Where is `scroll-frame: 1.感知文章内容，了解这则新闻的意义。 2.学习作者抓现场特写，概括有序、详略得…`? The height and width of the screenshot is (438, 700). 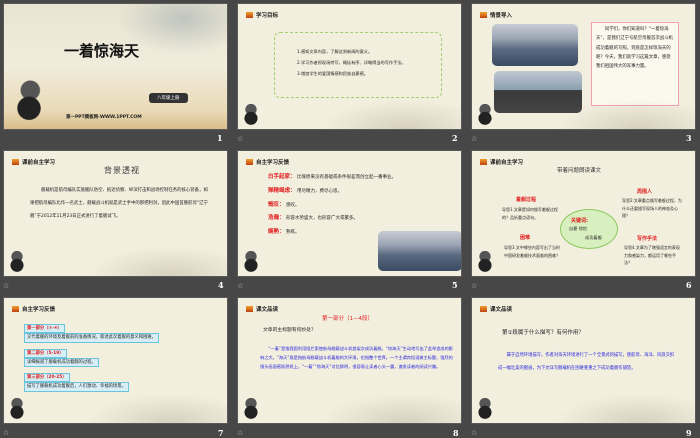
scroll-frame: 1.感知文章内容，了解这则新闻的意义。 2.学习作者抓现场特写，概括有序、详略得… is located at coordinates (358, 65).